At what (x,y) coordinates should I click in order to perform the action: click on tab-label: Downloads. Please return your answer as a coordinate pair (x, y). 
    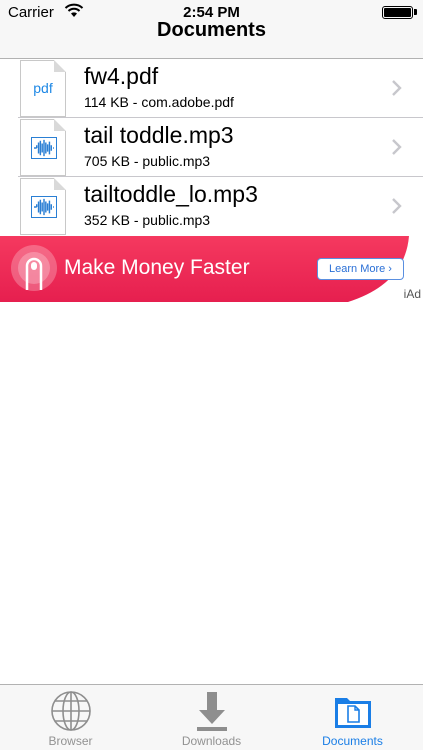
    Looking at the image, I should click on (211, 741).